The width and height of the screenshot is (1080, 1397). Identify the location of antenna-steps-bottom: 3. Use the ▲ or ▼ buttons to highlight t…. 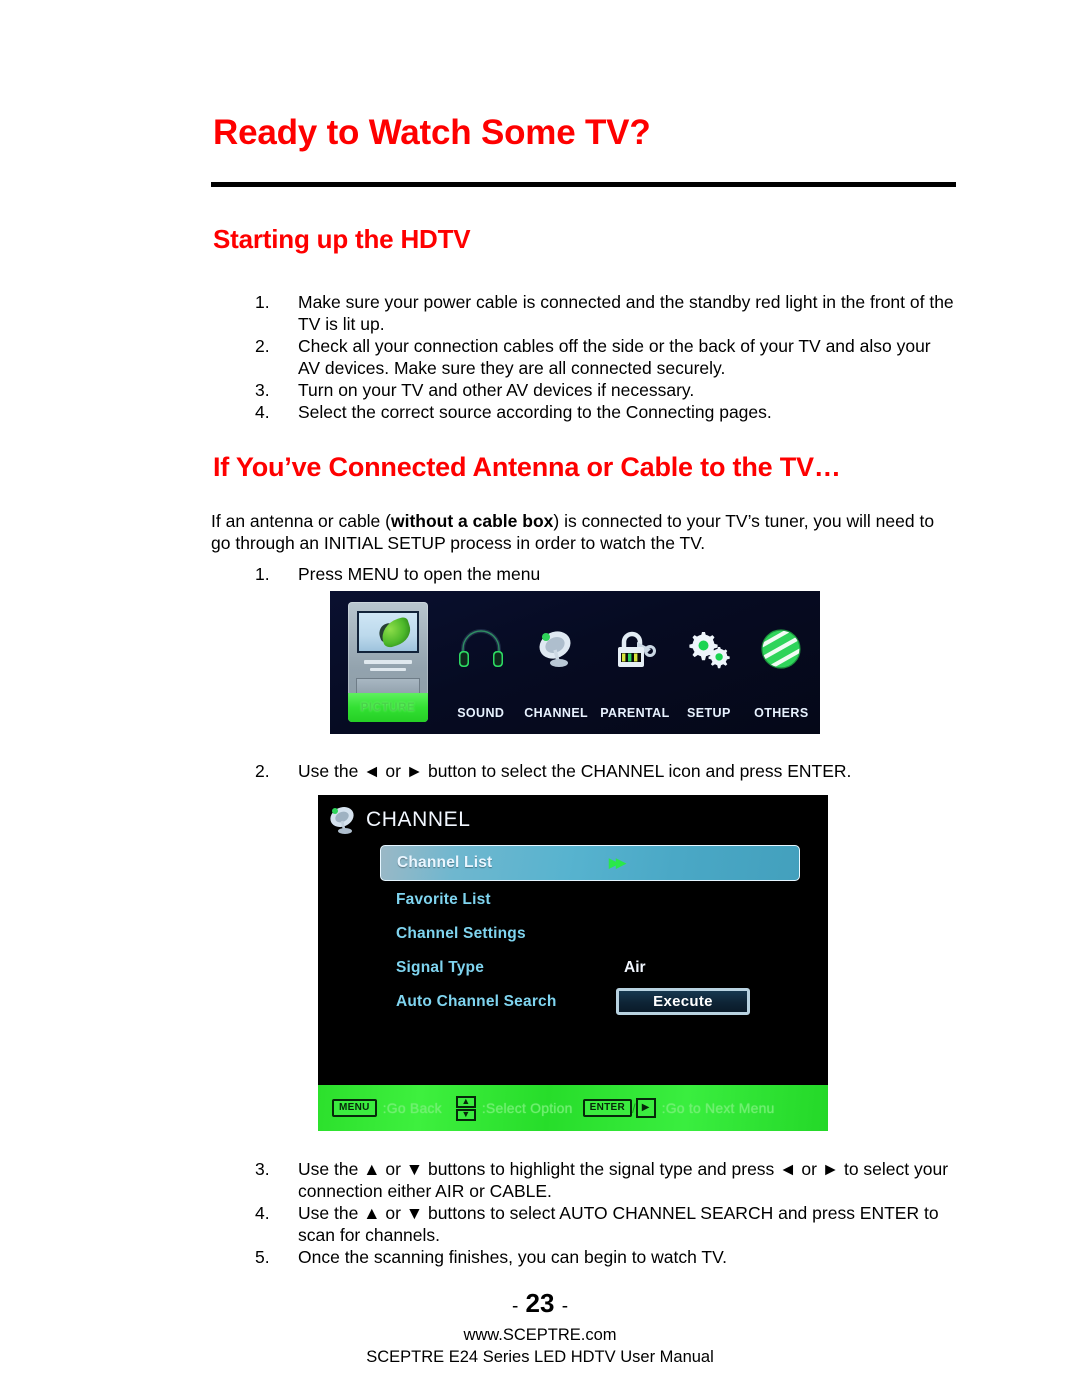
(605, 1213).